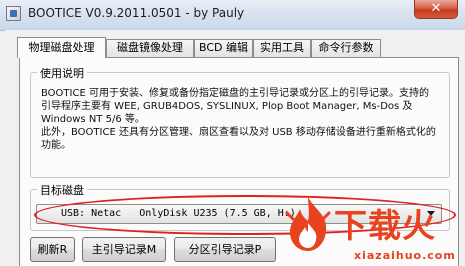 The height and width of the screenshot is (266, 465). I want to click on tab-physical-disk: 物理磁盘处理, so click(61, 47).